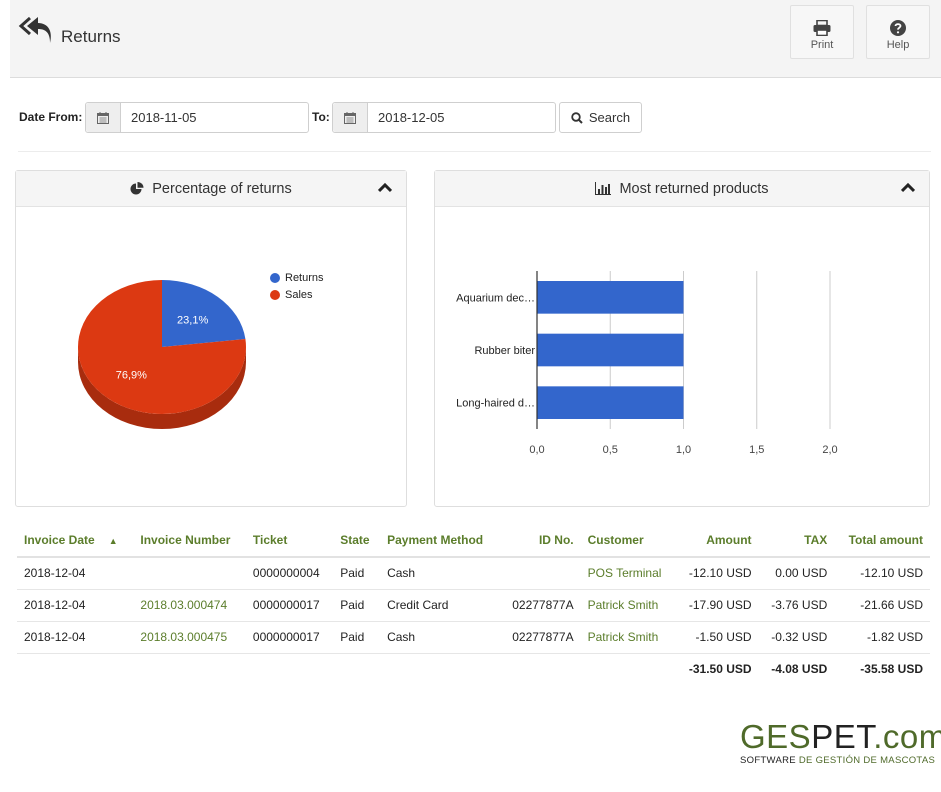 Image resolution: width=941 pixels, height=792 pixels. I want to click on panel-header: Percentage of returns, so click(211, 189).